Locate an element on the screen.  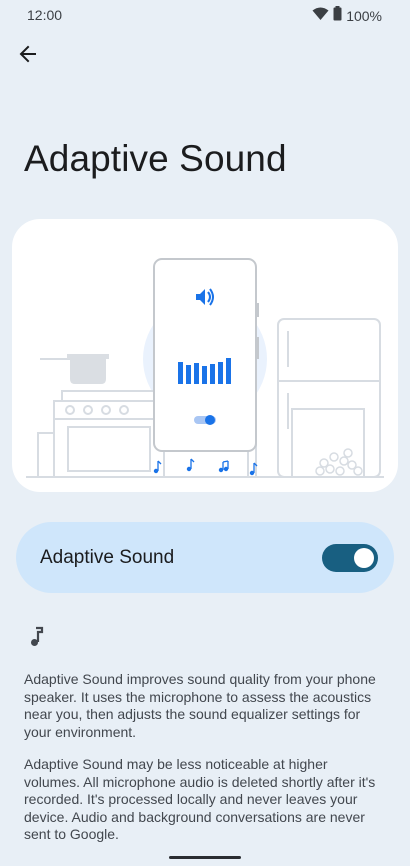
arrow-back-icon is located at coordinates (28, 56).